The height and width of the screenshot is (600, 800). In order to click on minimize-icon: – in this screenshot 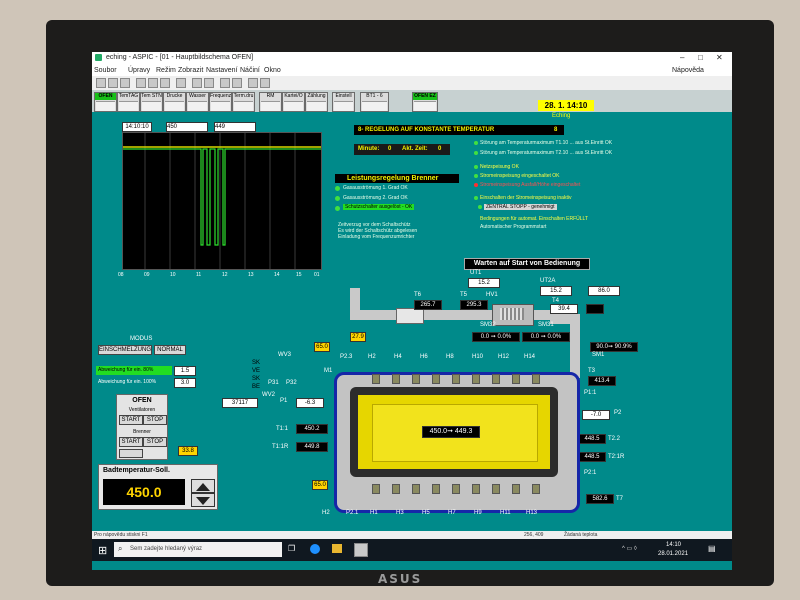, I will do `click(682, 57)`.